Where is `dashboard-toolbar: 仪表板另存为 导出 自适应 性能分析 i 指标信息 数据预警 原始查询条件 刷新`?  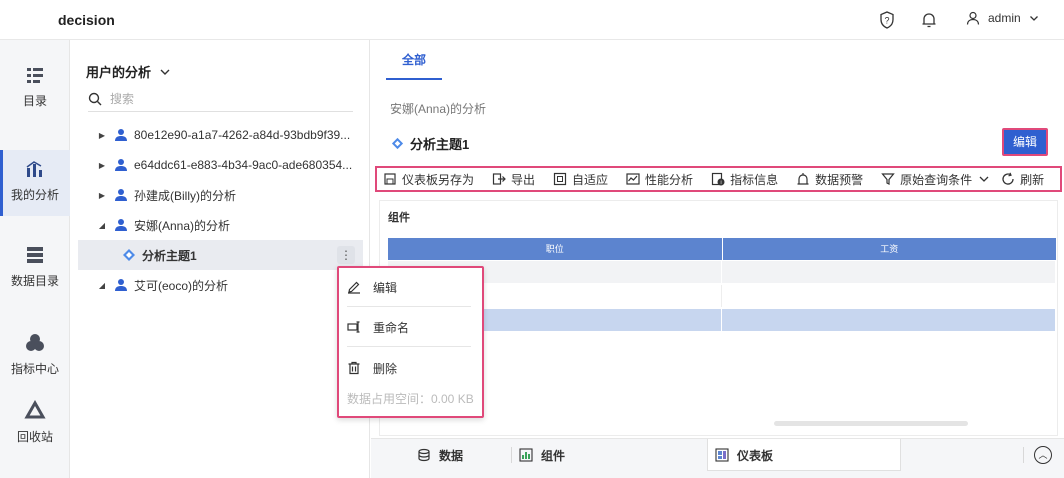
dashboard-toolbar: 仪表板另存为 导出 自适应 性能分析 i 指标信息 数据预警 原始查询条件 刷新 is located at coordinates (718, 179).